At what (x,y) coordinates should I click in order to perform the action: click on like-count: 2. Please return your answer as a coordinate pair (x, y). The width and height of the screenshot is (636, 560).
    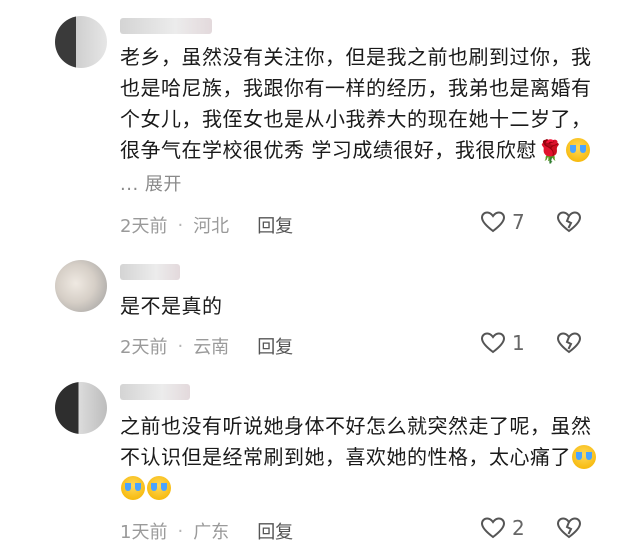
    Looking at the image, I should click on (518, 528).